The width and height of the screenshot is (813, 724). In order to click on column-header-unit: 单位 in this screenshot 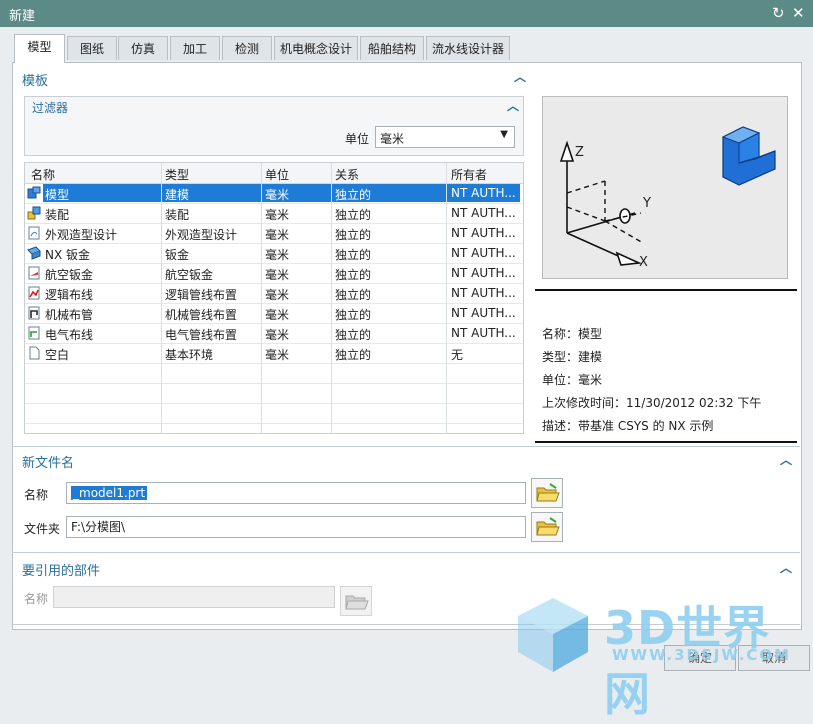, I will do `click(277, 174)`.